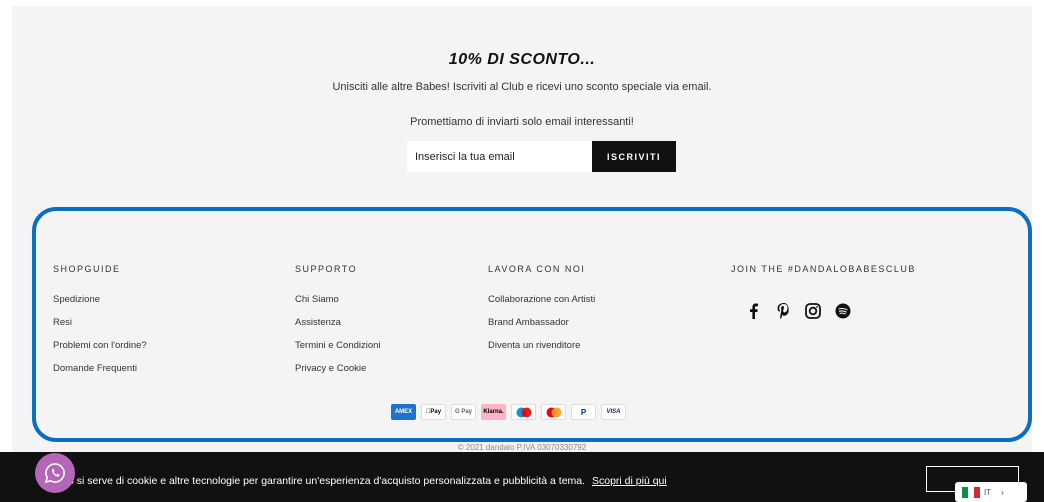 Image resolution: width=1044 pixels, height=502 pixels. Describe the element at coordinates (629, 481) in the screenshot. I see `cookie-more-link: Scopri di più qui` at that location.